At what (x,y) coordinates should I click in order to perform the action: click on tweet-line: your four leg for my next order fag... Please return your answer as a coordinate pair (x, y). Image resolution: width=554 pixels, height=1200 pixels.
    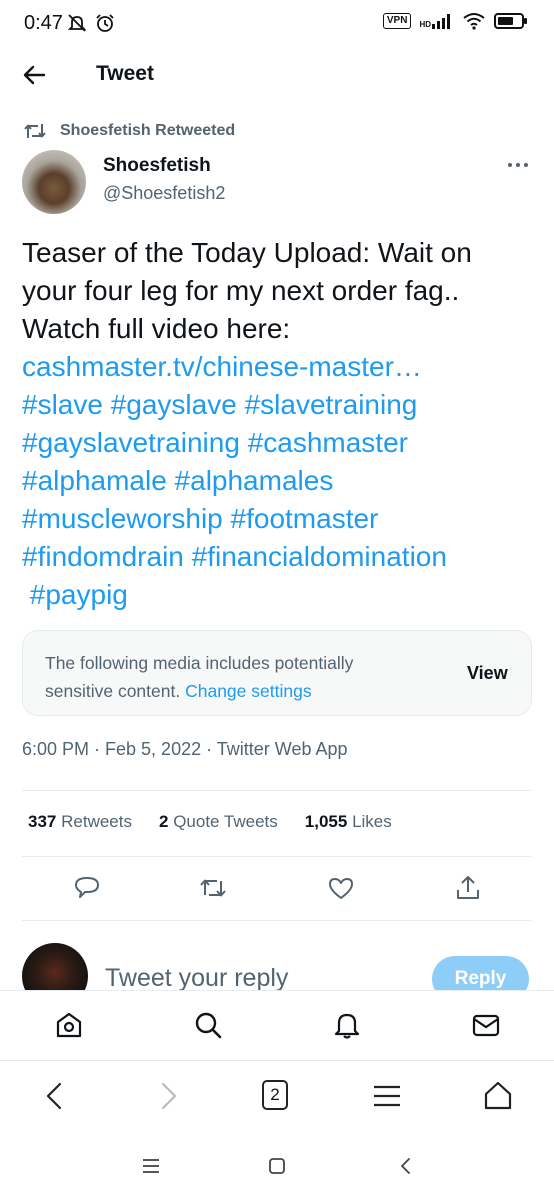
    Looking at the image, I should click on (241, 290).